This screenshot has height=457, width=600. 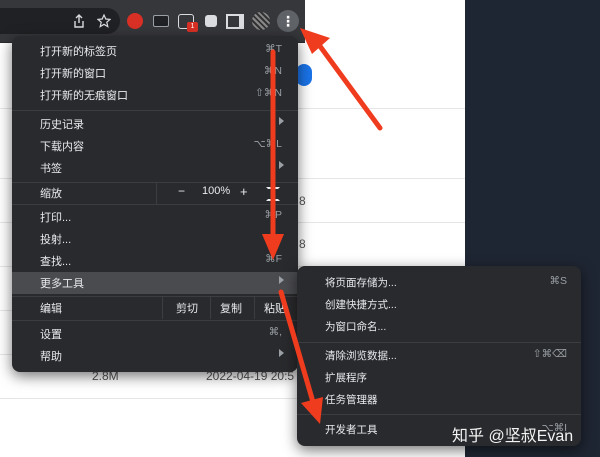 I want to click on menu-item-shortcut: ⌘N, so click(x=272, y=71).